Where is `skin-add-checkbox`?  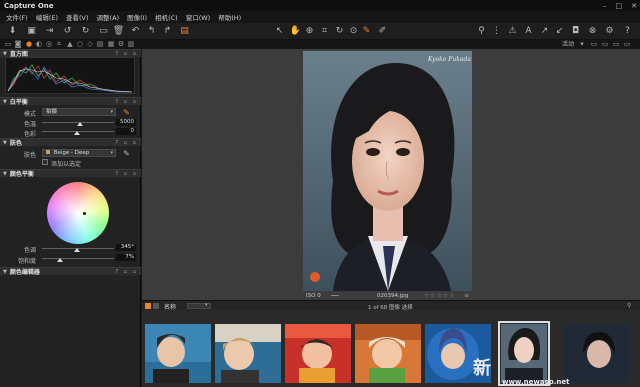
skin-add-checkbox is located at coordinates (45, 162).